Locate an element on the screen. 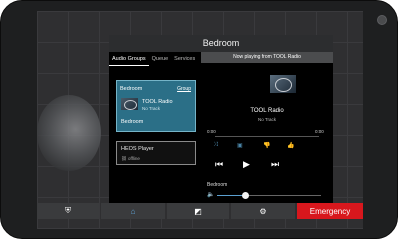 This screenshot has height=240, width=400. thumbs-up-icon: 👍 is located at coordinates (290, 145).